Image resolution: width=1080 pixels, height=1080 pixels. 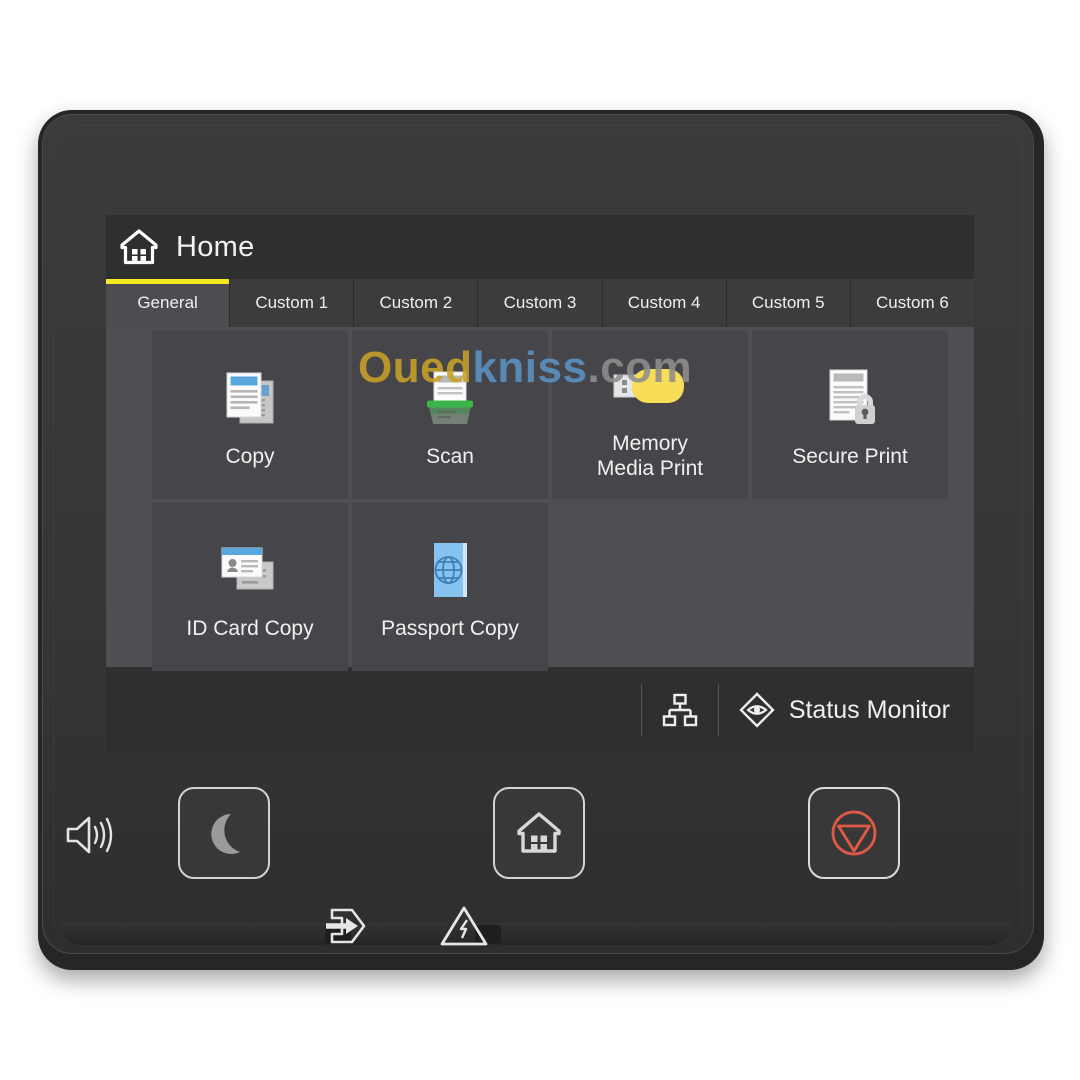 What do you see at coordinates (450, 571) in the screenshot?
I see `passport-globe-icon` at bounding box center [450, 571].